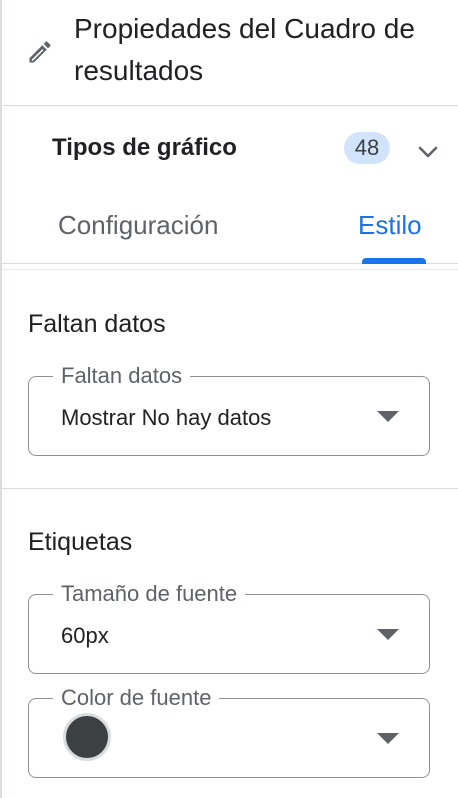 Image resolution: width=458 pixels, height=798 pixels. What do you see at coordinates (244, 49) in the screenshot?
I see `panel-title: Propiedades del Cuadro de resultados` at bounding box center [244, 49].